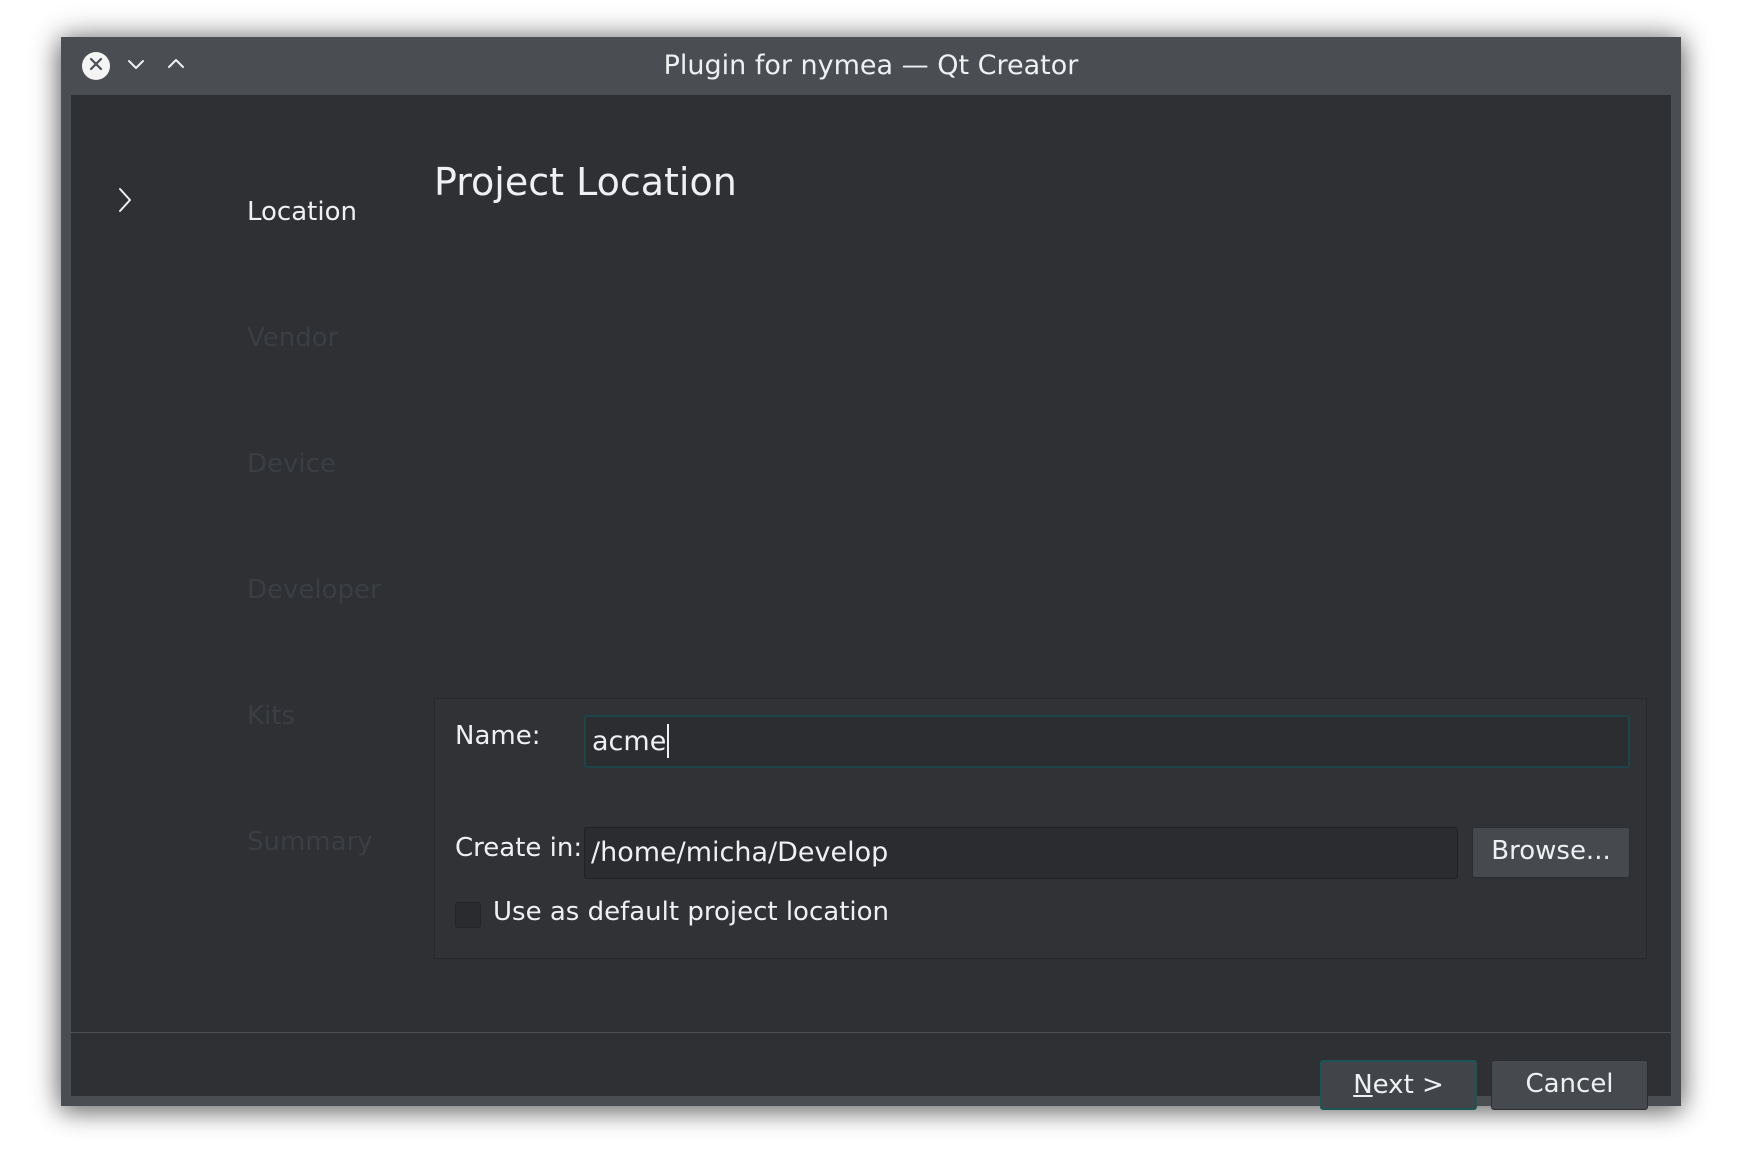  I want to click on create-in-input: /home/micha/Develop, so click(1021, 853).